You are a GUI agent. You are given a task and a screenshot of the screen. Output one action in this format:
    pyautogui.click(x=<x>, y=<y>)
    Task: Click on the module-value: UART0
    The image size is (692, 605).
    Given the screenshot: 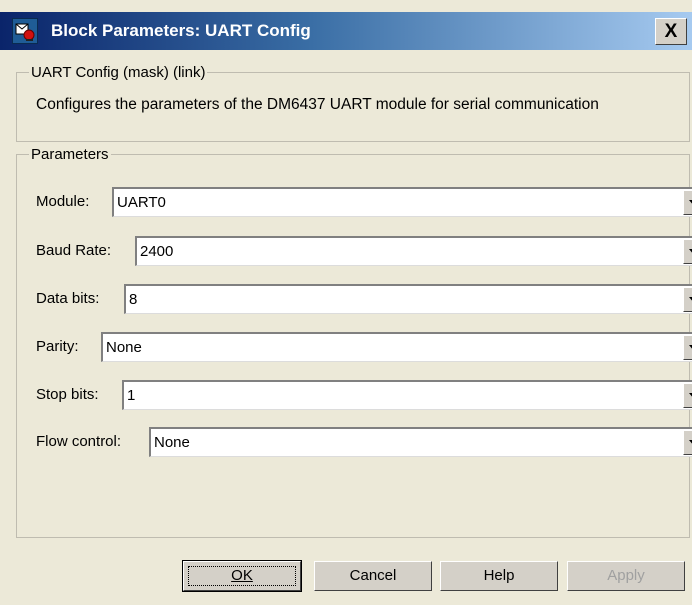 What is the action you would take?
    pyautogui.click(x=141, y=202)
    